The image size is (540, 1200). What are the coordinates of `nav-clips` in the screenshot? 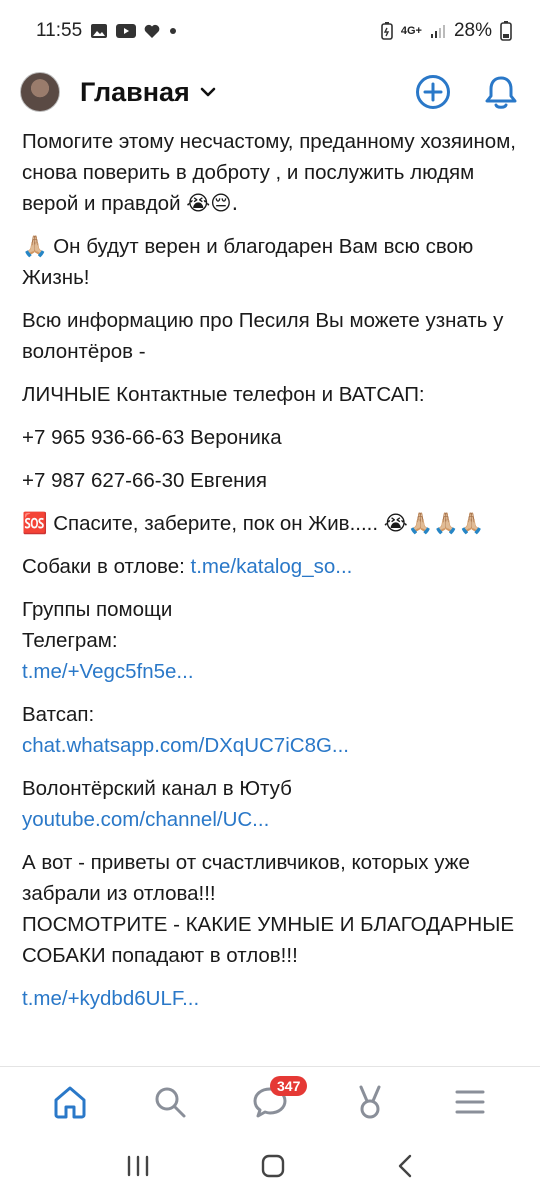 It's located at (370, 1102).